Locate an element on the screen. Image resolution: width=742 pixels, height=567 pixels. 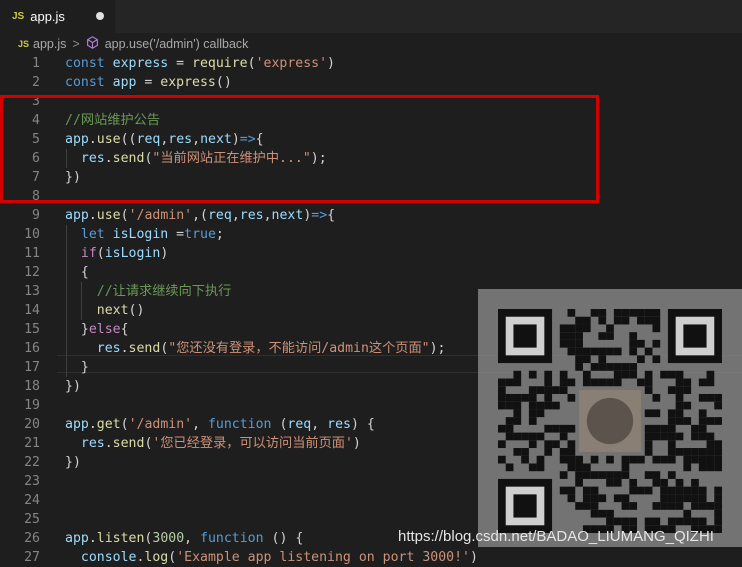
line-number: 21 is located at coordinates (32, 443).